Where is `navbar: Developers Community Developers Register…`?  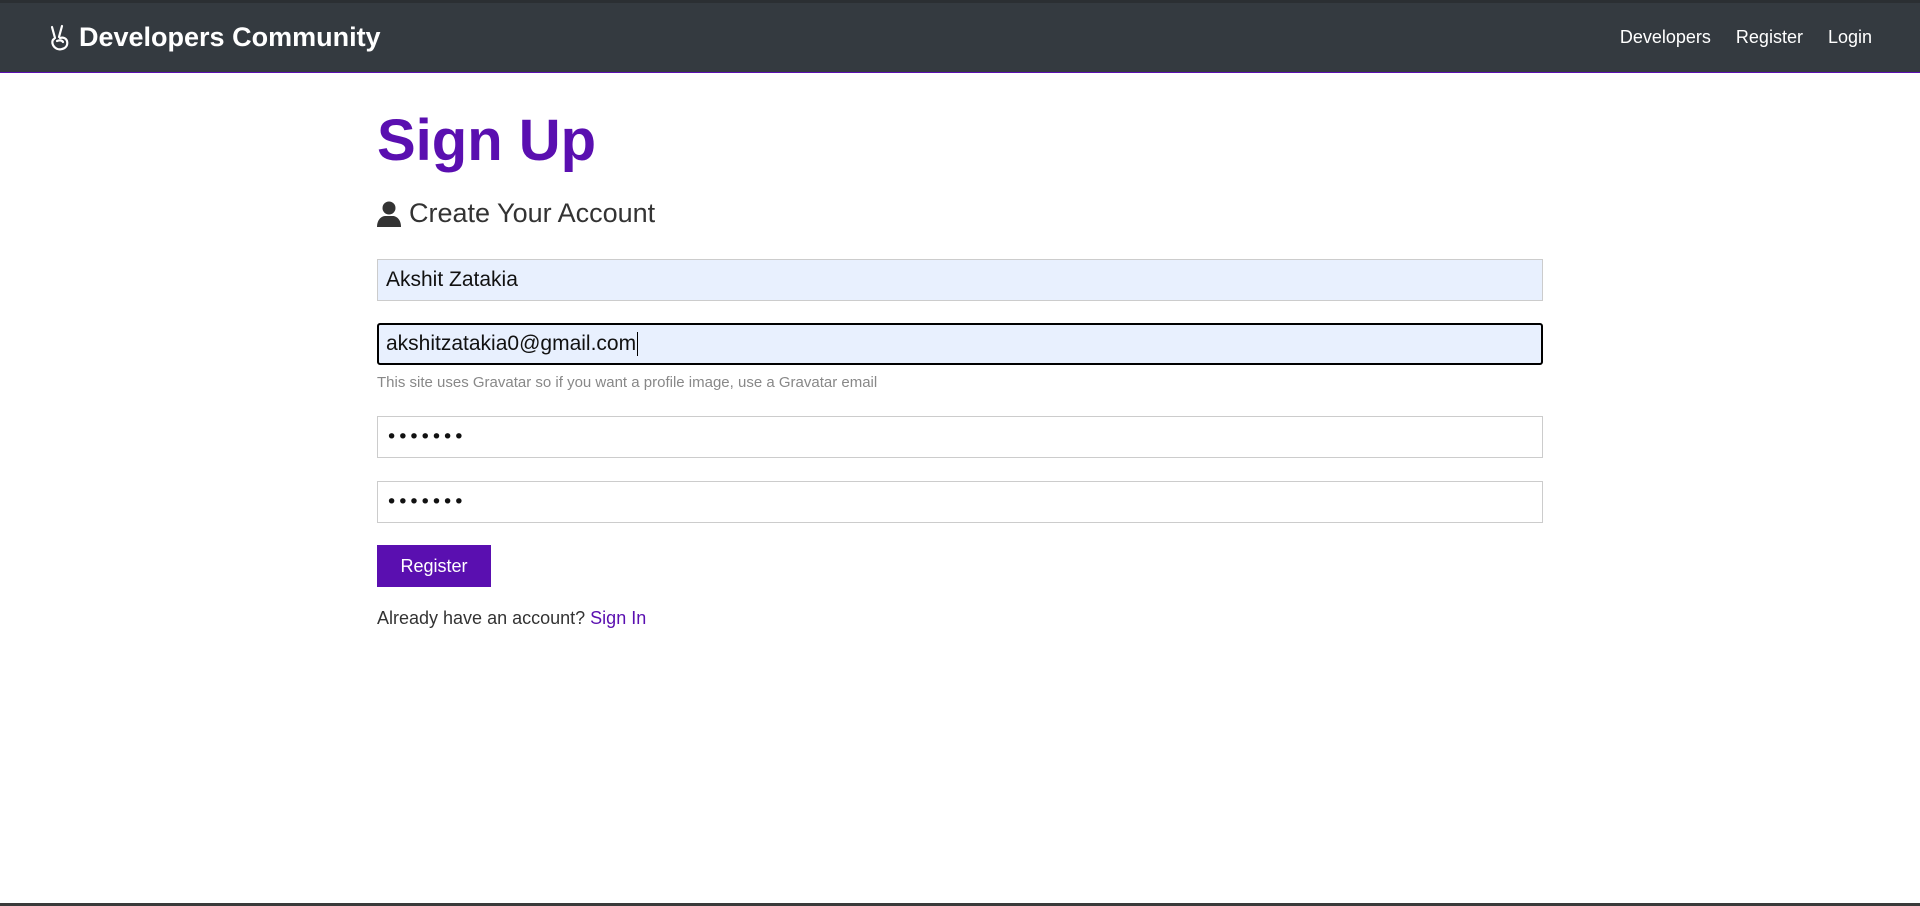
navbar: Developers Community Developers Register… is located at coordinates (960, 36).